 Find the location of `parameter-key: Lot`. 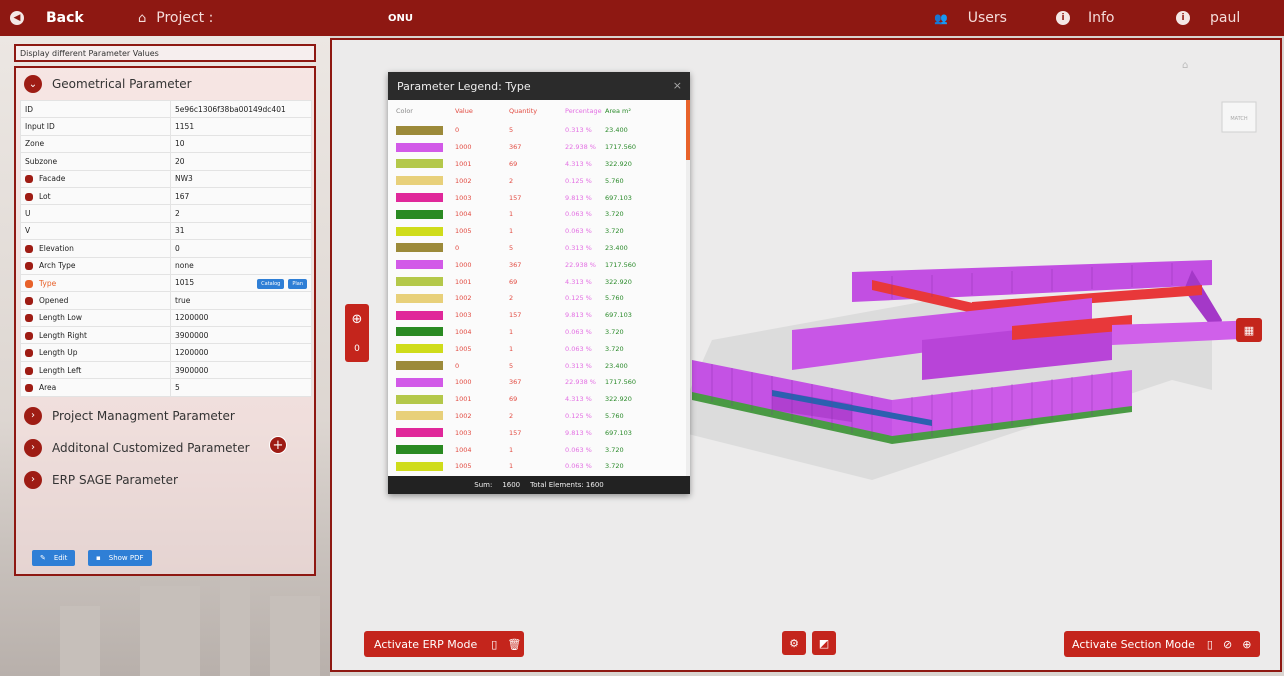

parameter-key: Lot is located at coordinates (95, 196).